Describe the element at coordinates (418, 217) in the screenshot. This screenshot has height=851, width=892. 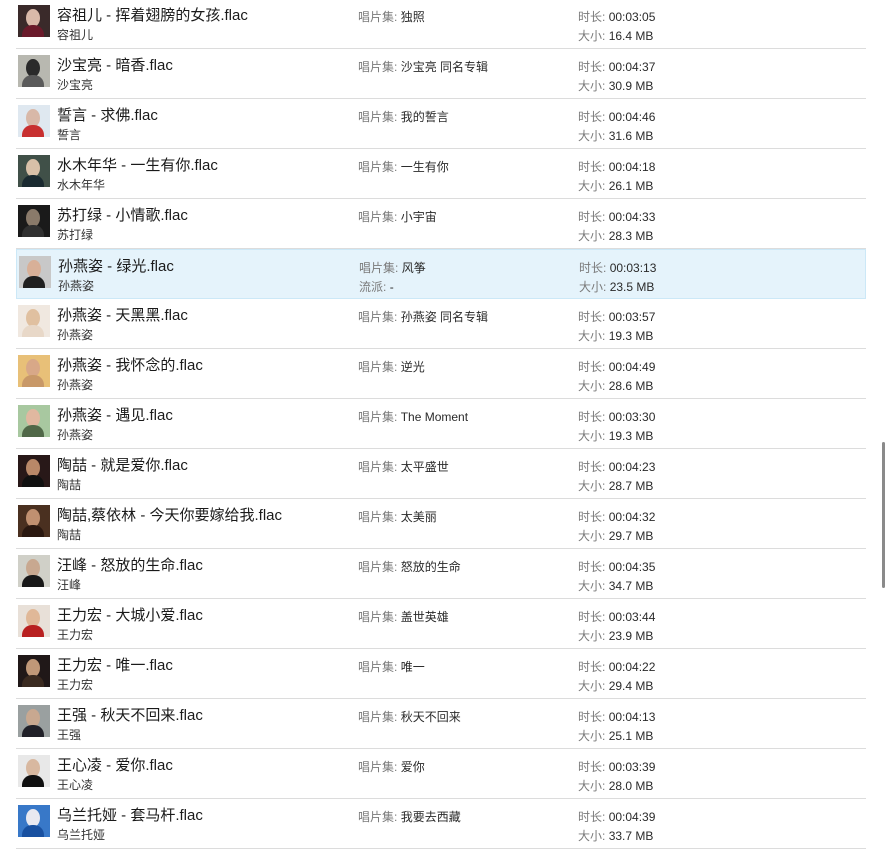
I see `album-value: 小宇宙` at that location.